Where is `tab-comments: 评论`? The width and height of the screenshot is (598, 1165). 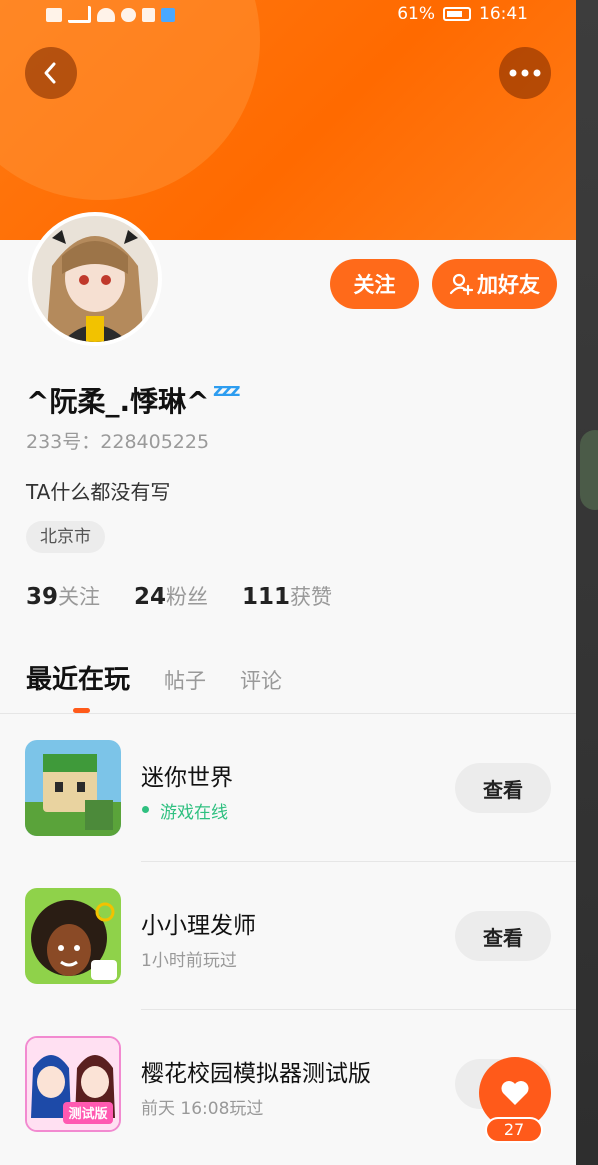
tab-comments: 评论 is located at coordinates (261, 680).